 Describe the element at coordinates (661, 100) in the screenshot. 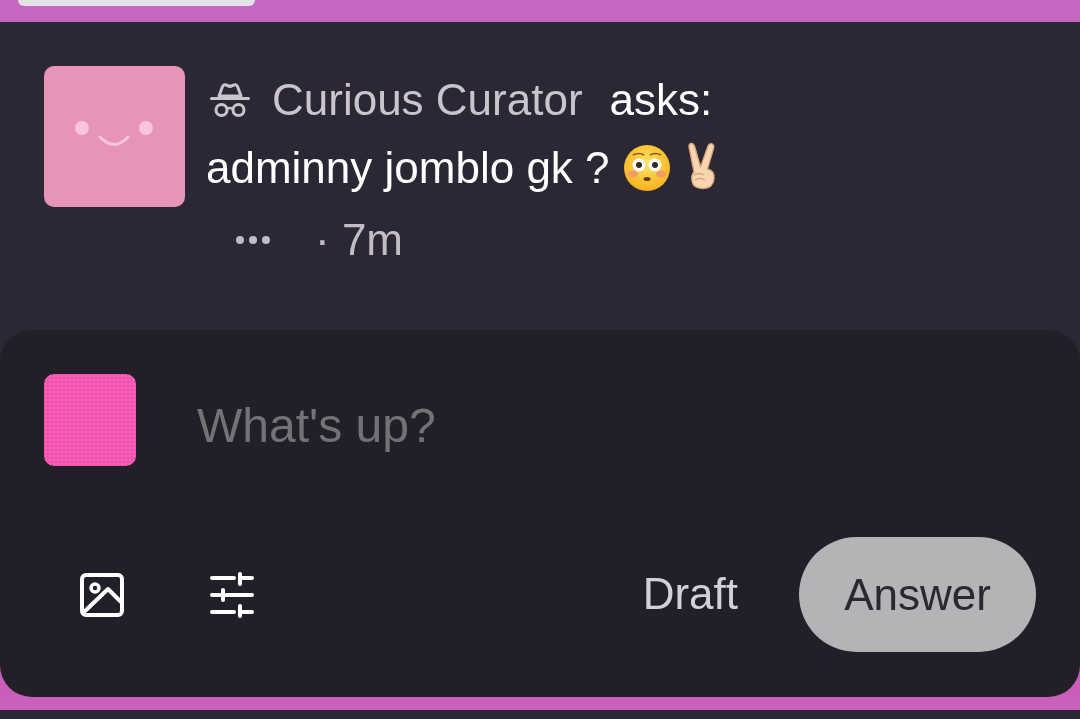

I see `asks-label: asks:` at that location.